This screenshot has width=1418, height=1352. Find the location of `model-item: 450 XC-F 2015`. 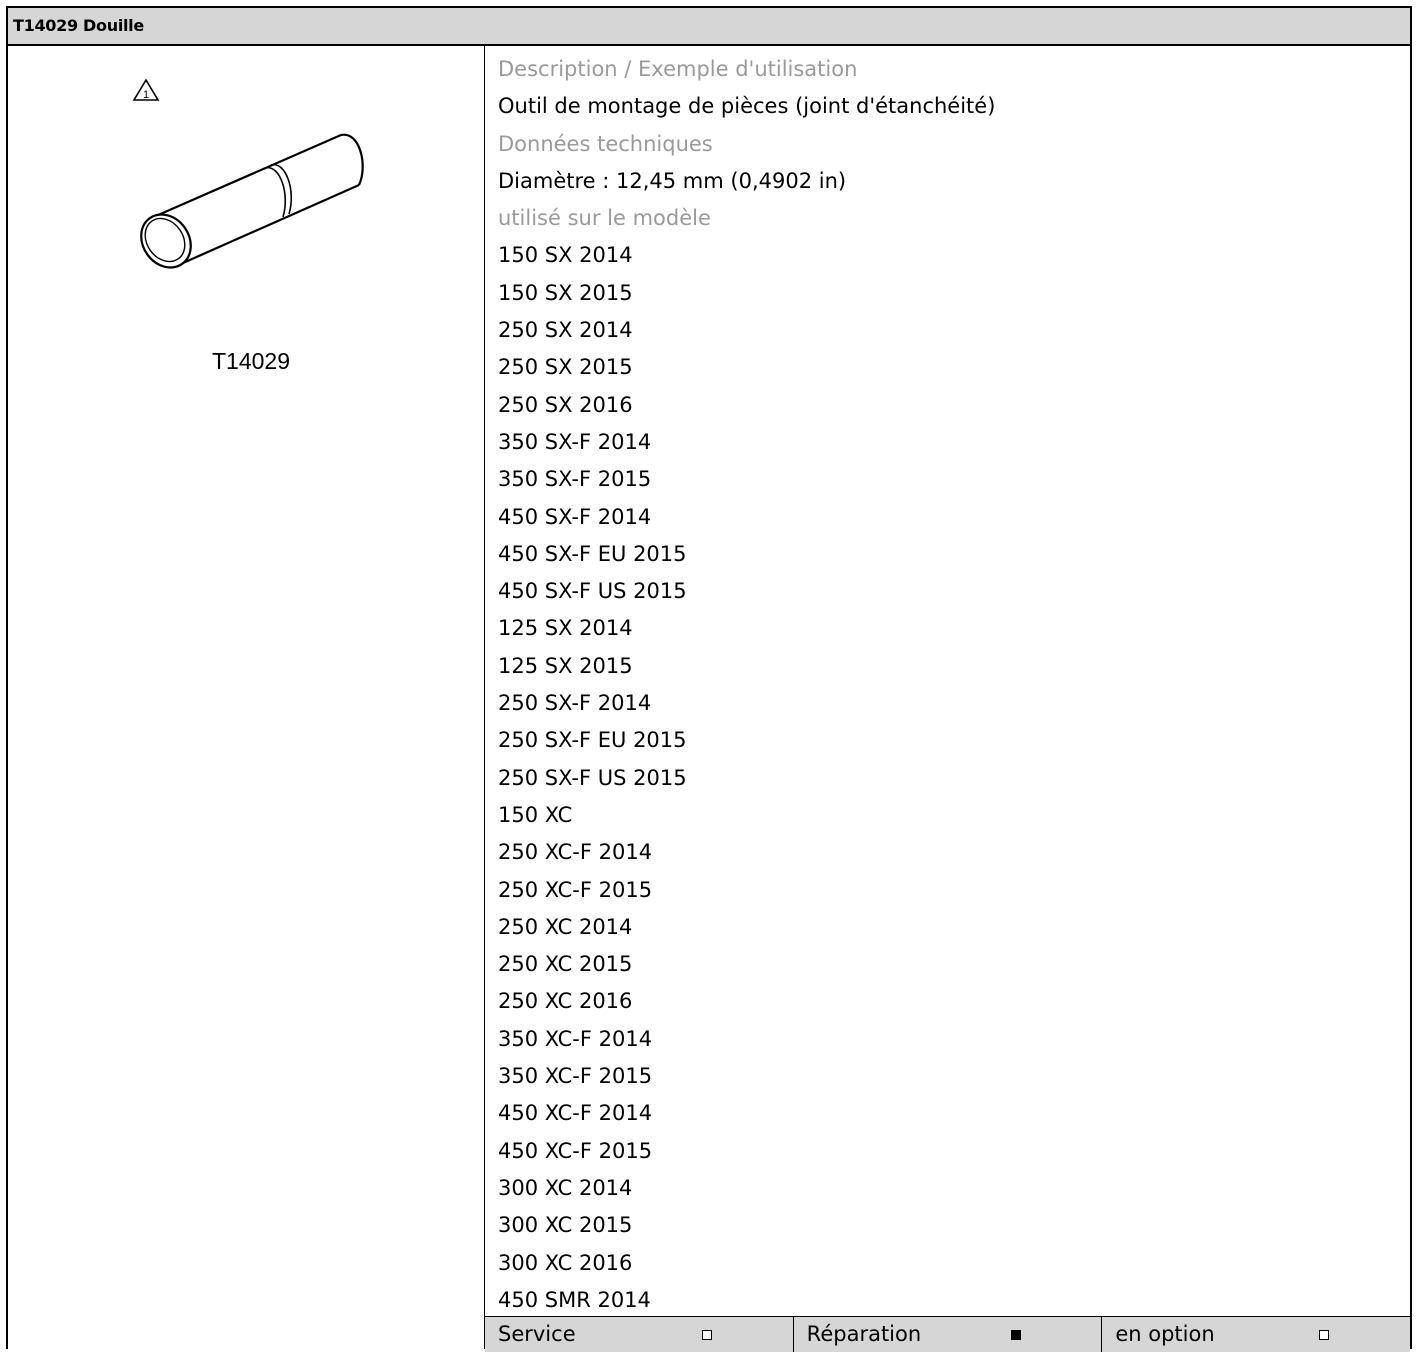

model-item: 450 XC-F 2015 is located at coordinates (575, 1150).